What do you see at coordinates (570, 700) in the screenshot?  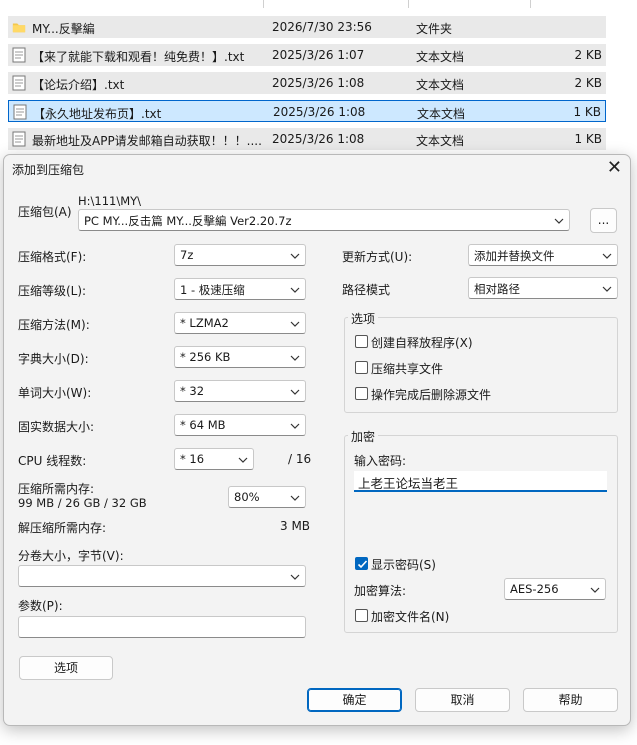 I see `help-button: 帮助` at bounding box center [570, 700].